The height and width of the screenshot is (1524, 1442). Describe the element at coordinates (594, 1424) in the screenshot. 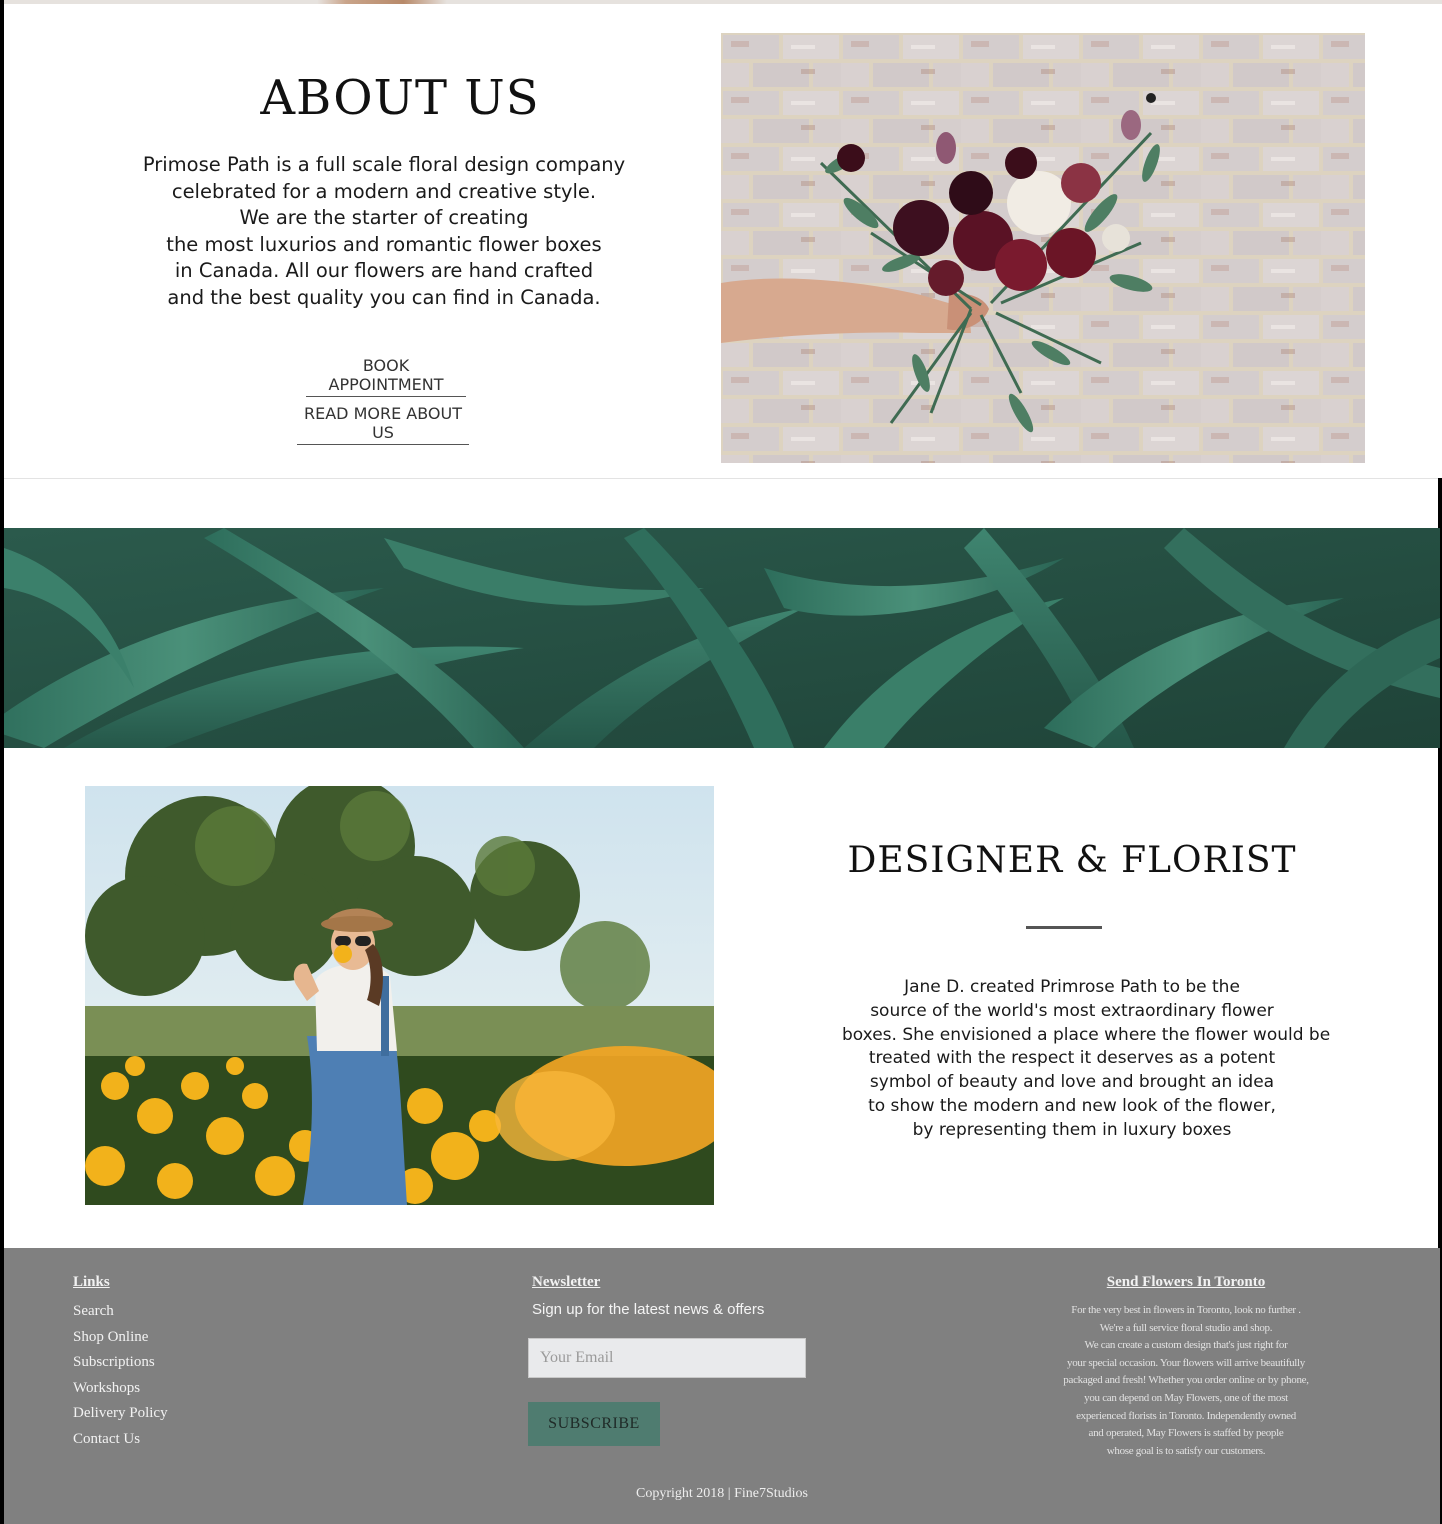

I see `subscribe-button: SUBSCRIBE` at that location.